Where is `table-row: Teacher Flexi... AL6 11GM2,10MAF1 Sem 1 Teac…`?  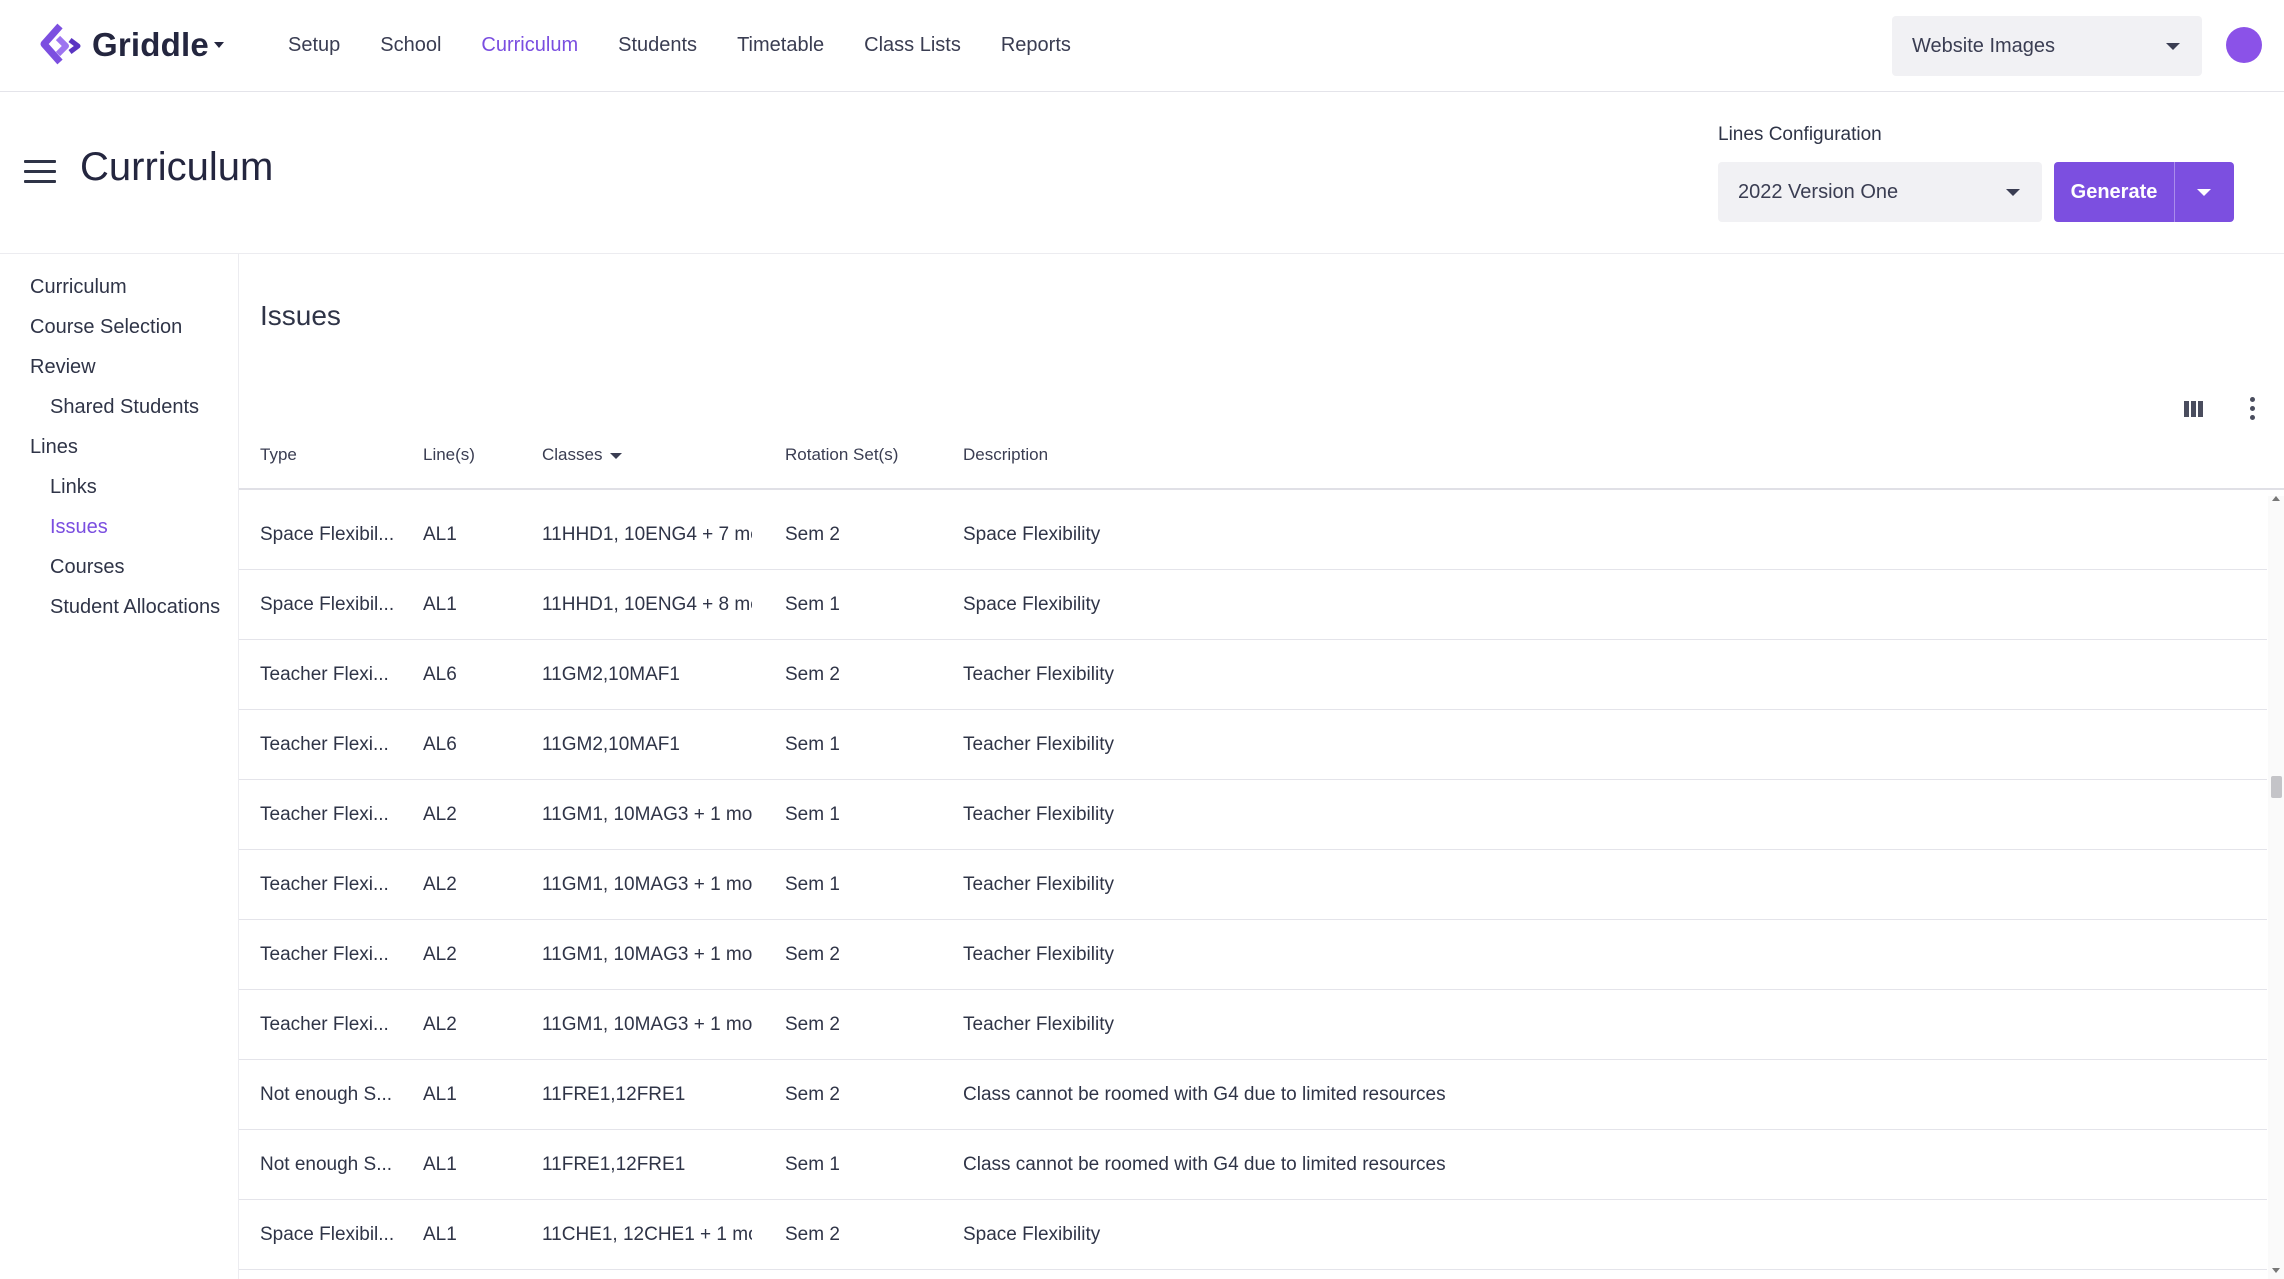
table-row: Teacher Flexi... AL6 11GM2,10MAF1 Sem 1 Teac… is located at coordinates (1253, 745).